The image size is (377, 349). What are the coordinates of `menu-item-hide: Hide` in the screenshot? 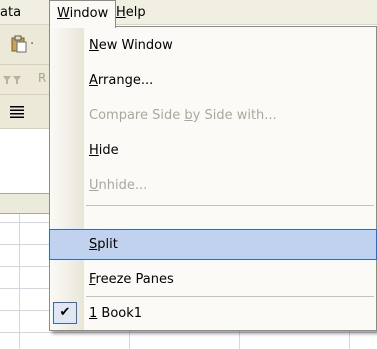 It's located at (213, 151).